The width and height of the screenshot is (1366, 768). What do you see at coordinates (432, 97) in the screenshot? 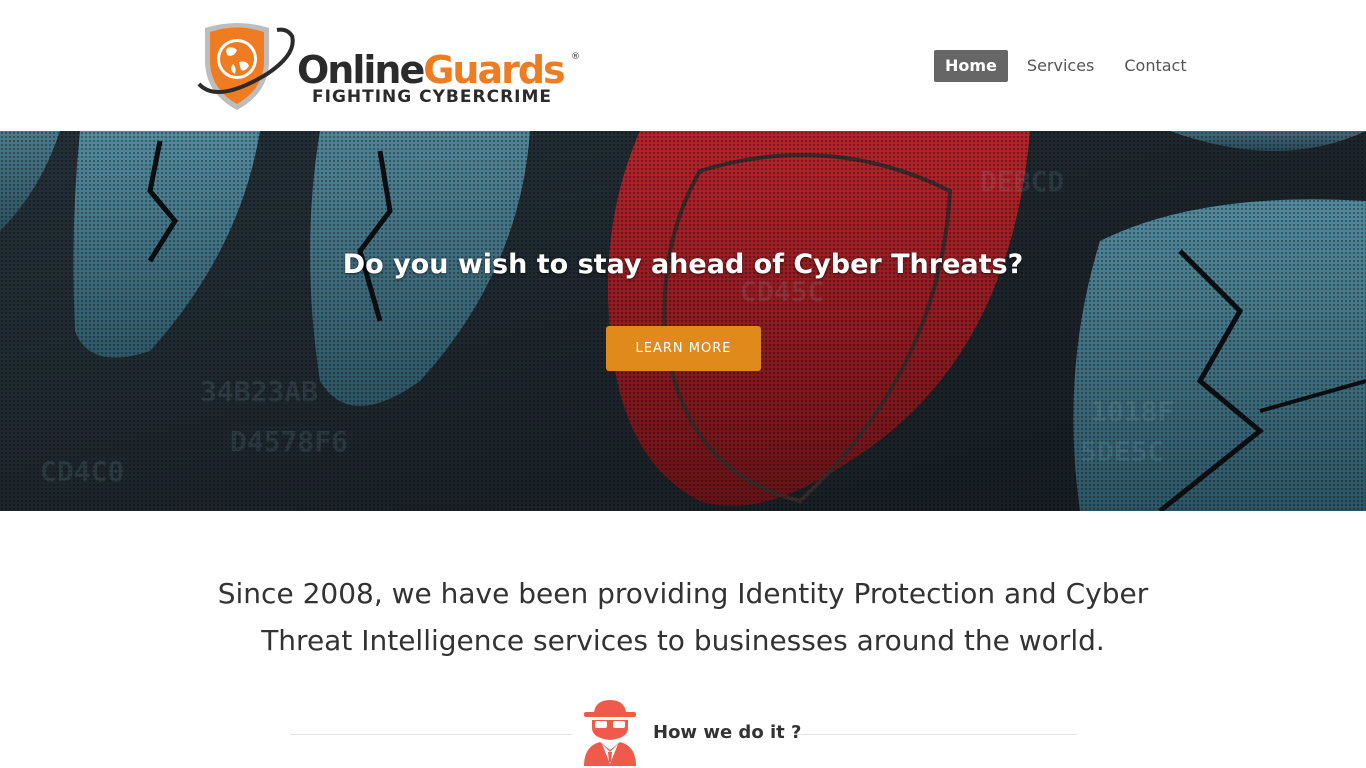
I see `logo-tagline: FIGHTING CYBERCRIME` at bounding box center [432, 97].